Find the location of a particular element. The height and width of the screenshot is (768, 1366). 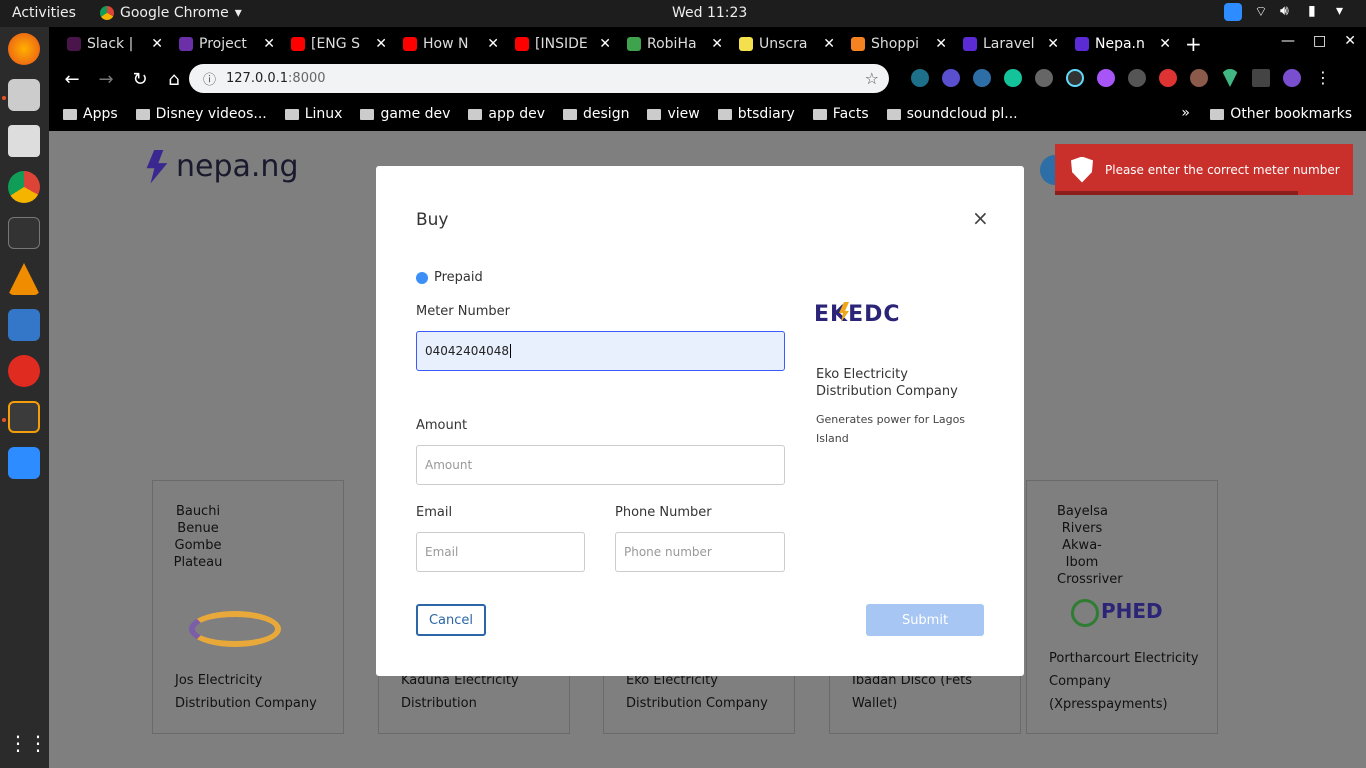

radio-dot is located at coordinates (422, 277).